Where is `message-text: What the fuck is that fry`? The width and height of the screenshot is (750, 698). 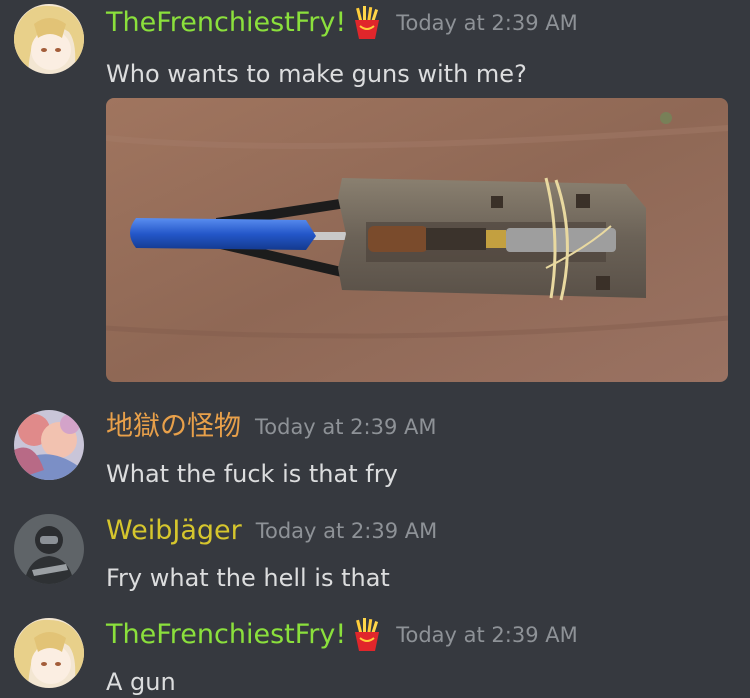
message-text: What the fuck is that fry is located at coordinates (252, 474).